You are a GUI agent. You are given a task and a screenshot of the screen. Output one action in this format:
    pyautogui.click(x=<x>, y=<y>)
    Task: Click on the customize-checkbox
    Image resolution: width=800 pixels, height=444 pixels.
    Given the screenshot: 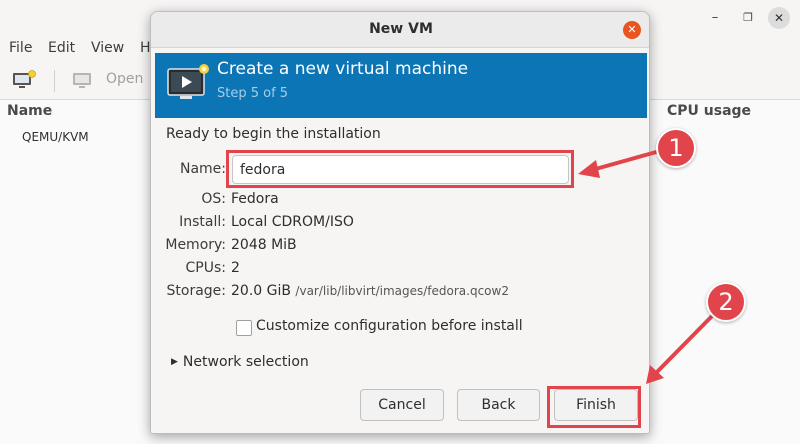 What is the action you would take?
    pyautogui.click(x=244, y=328)
    